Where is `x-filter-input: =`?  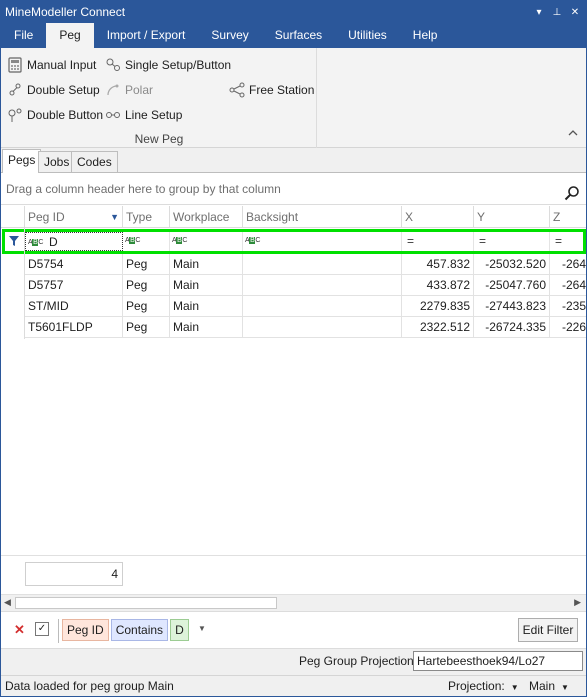 x-filter-input: = is located at coordinates (438, 241).